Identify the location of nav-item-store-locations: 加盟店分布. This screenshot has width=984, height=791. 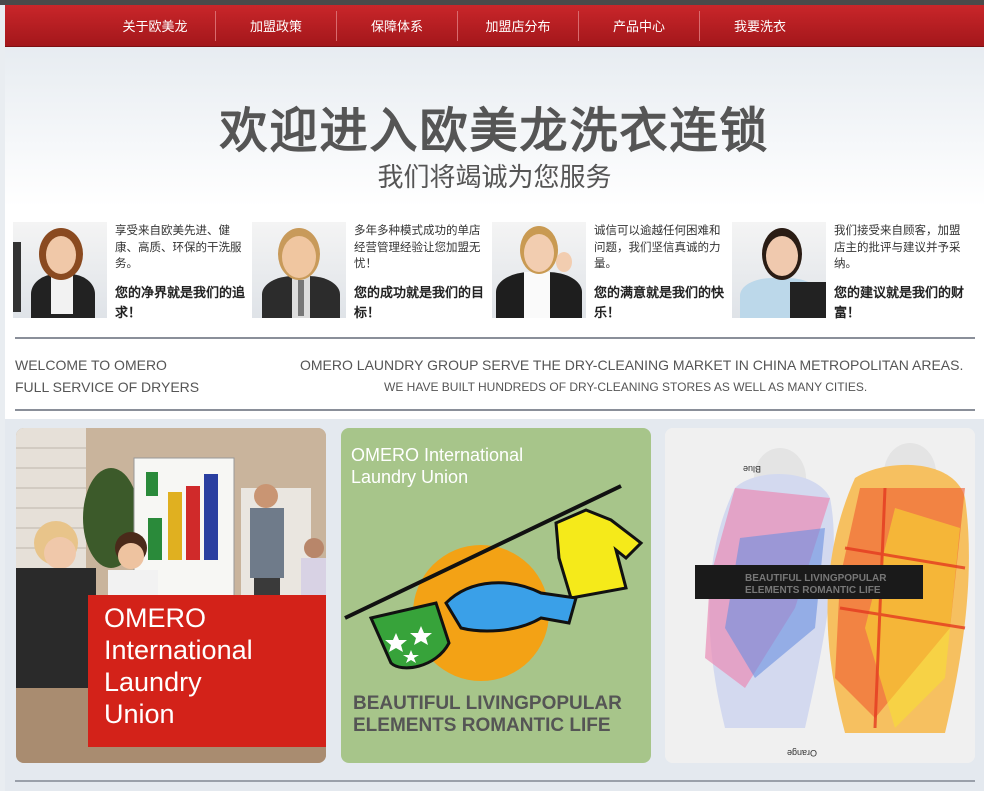
(518, 26).